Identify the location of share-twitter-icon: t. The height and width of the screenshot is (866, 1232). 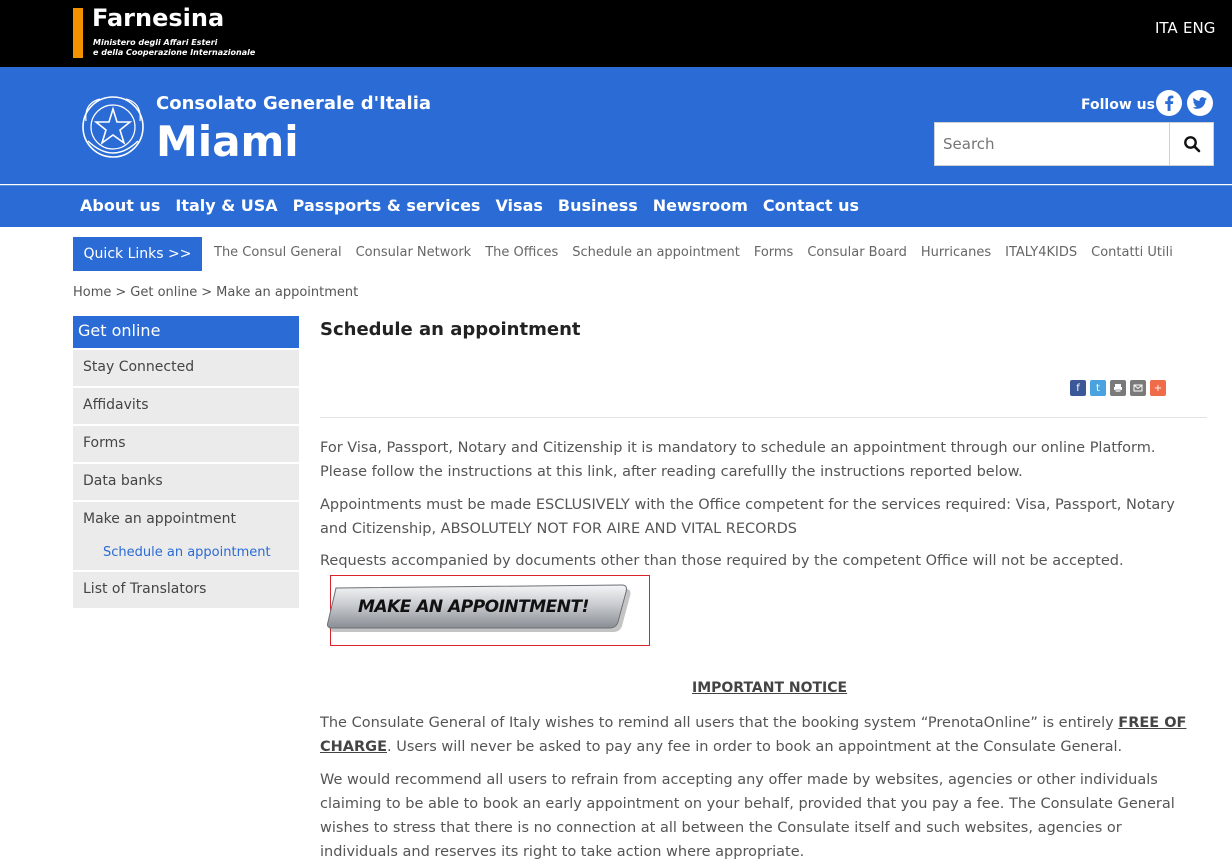
(1098, 388).